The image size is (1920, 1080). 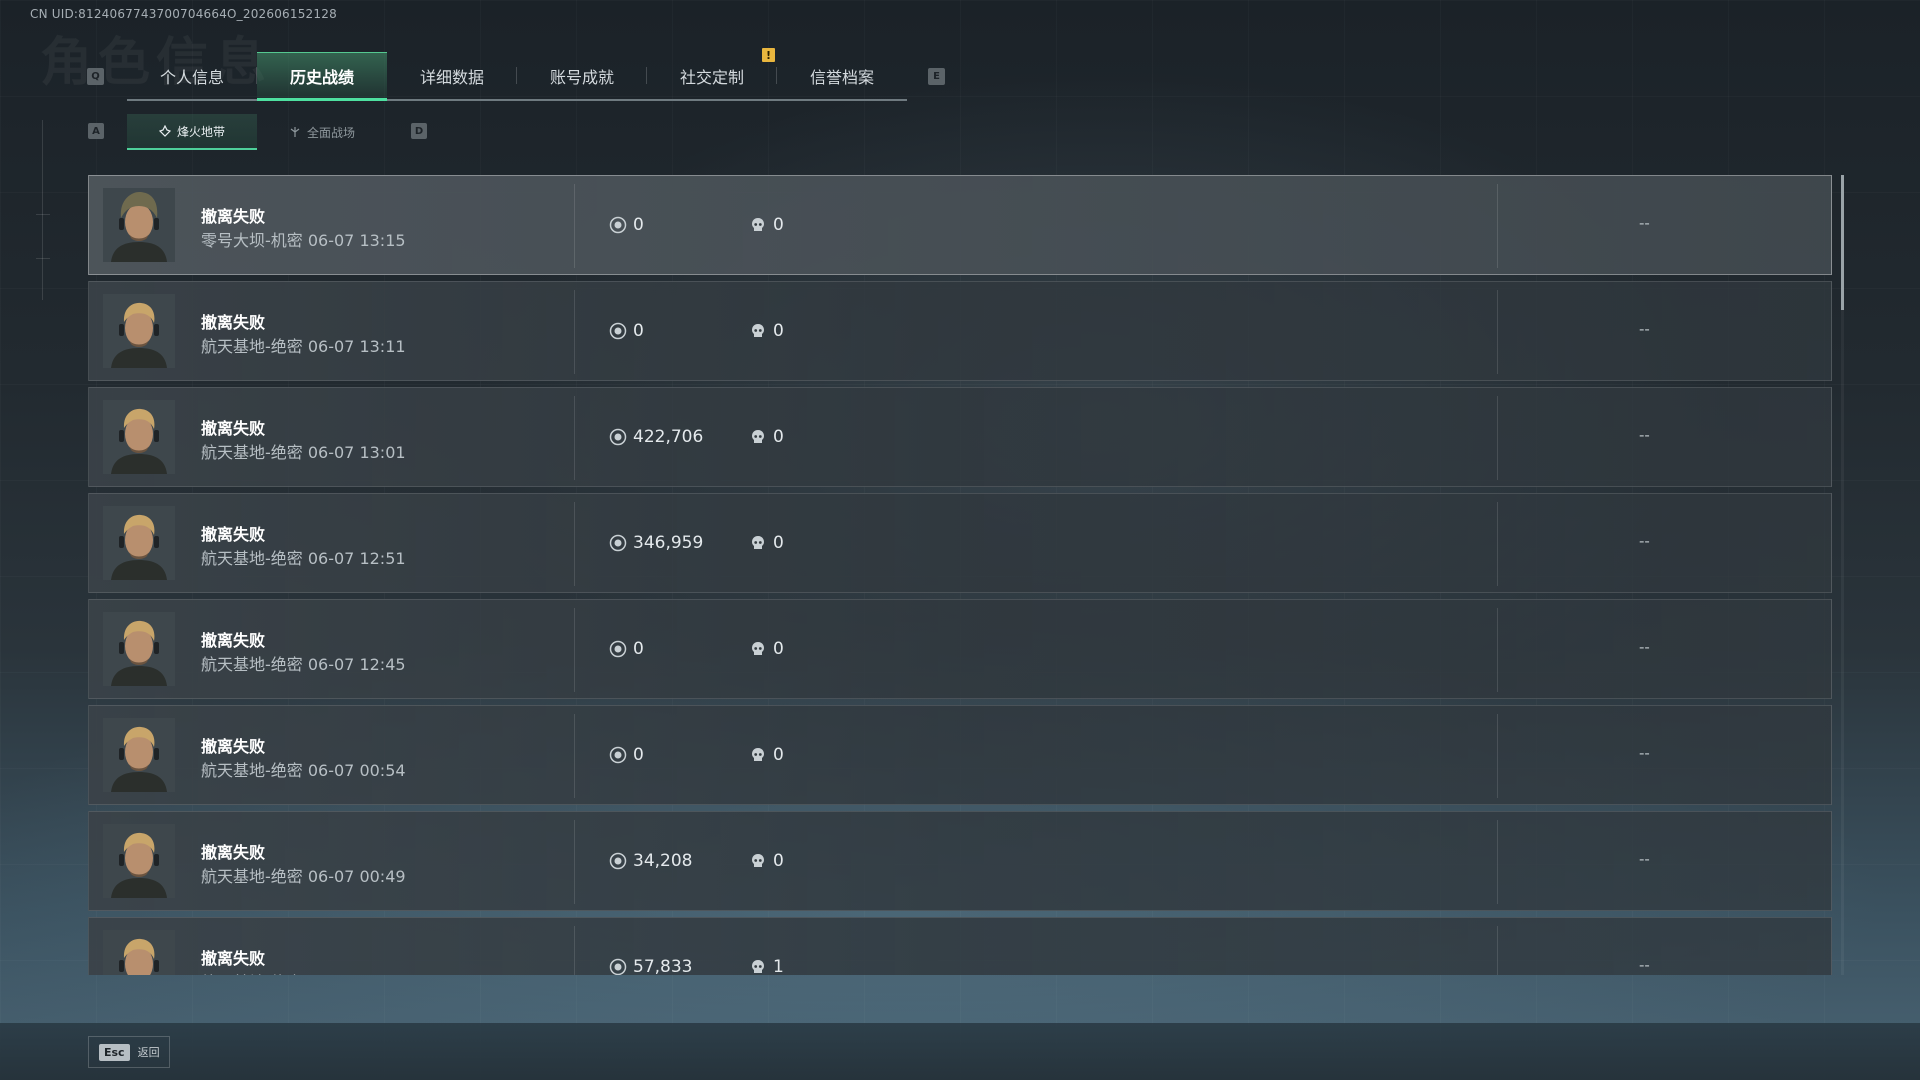 I want to click on tab-achievements: 账号成就, so click(x=582, y=75).